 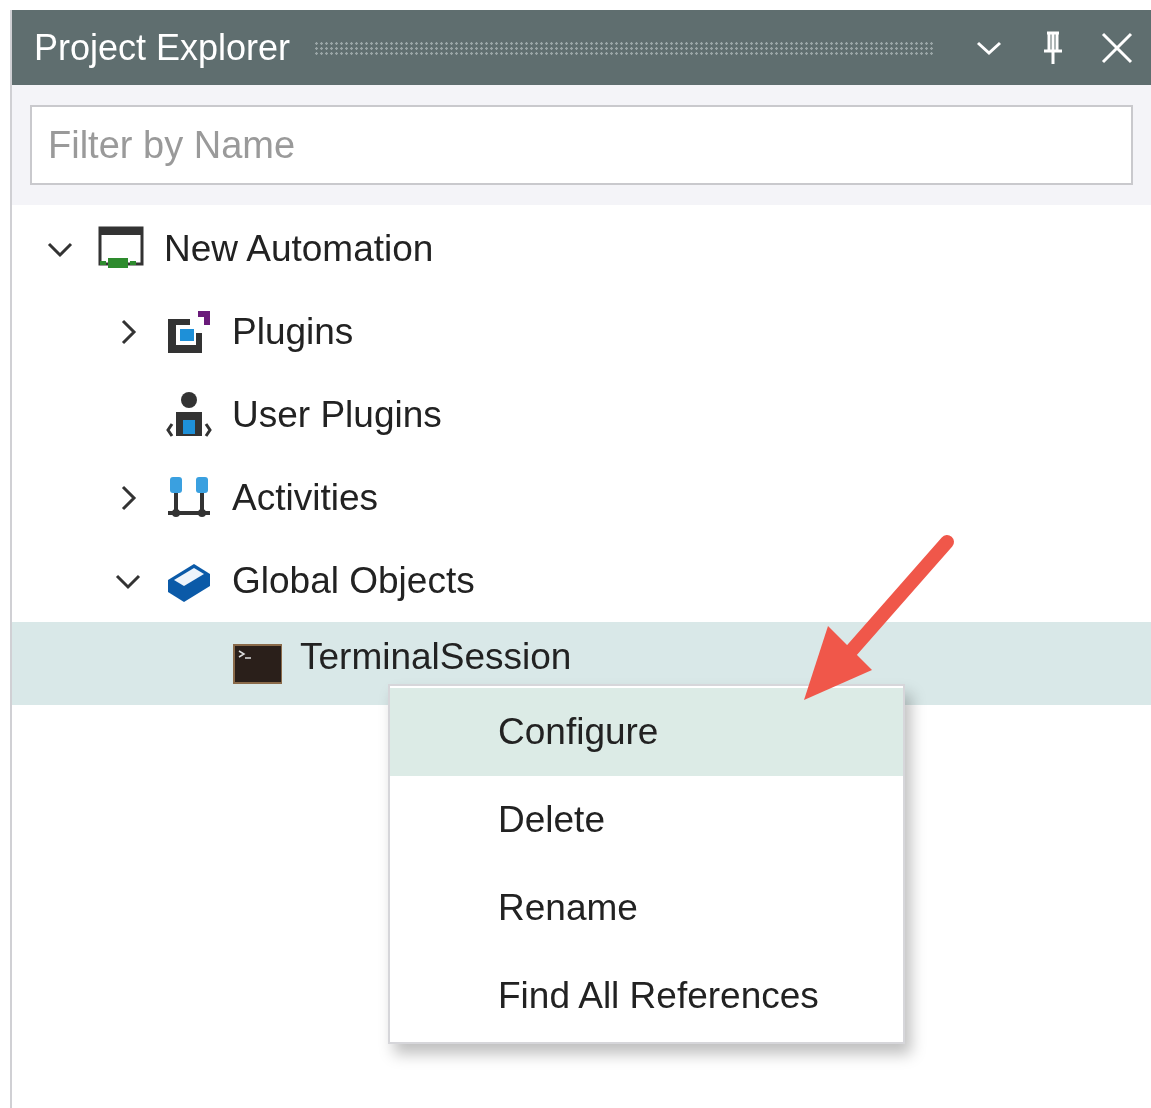 What do you see at coordinates (581, 580) in the screenshot?
I see `tree-item: Global Objects` at bounding box center [581, 580].